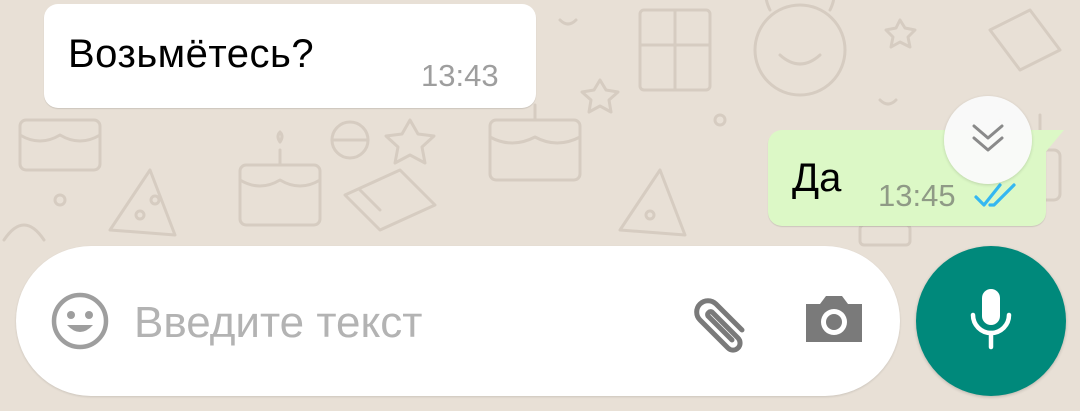 The width and height of the screenshot is (1080, 411). I want to click on message-time: 13:43, so click(460, 75).